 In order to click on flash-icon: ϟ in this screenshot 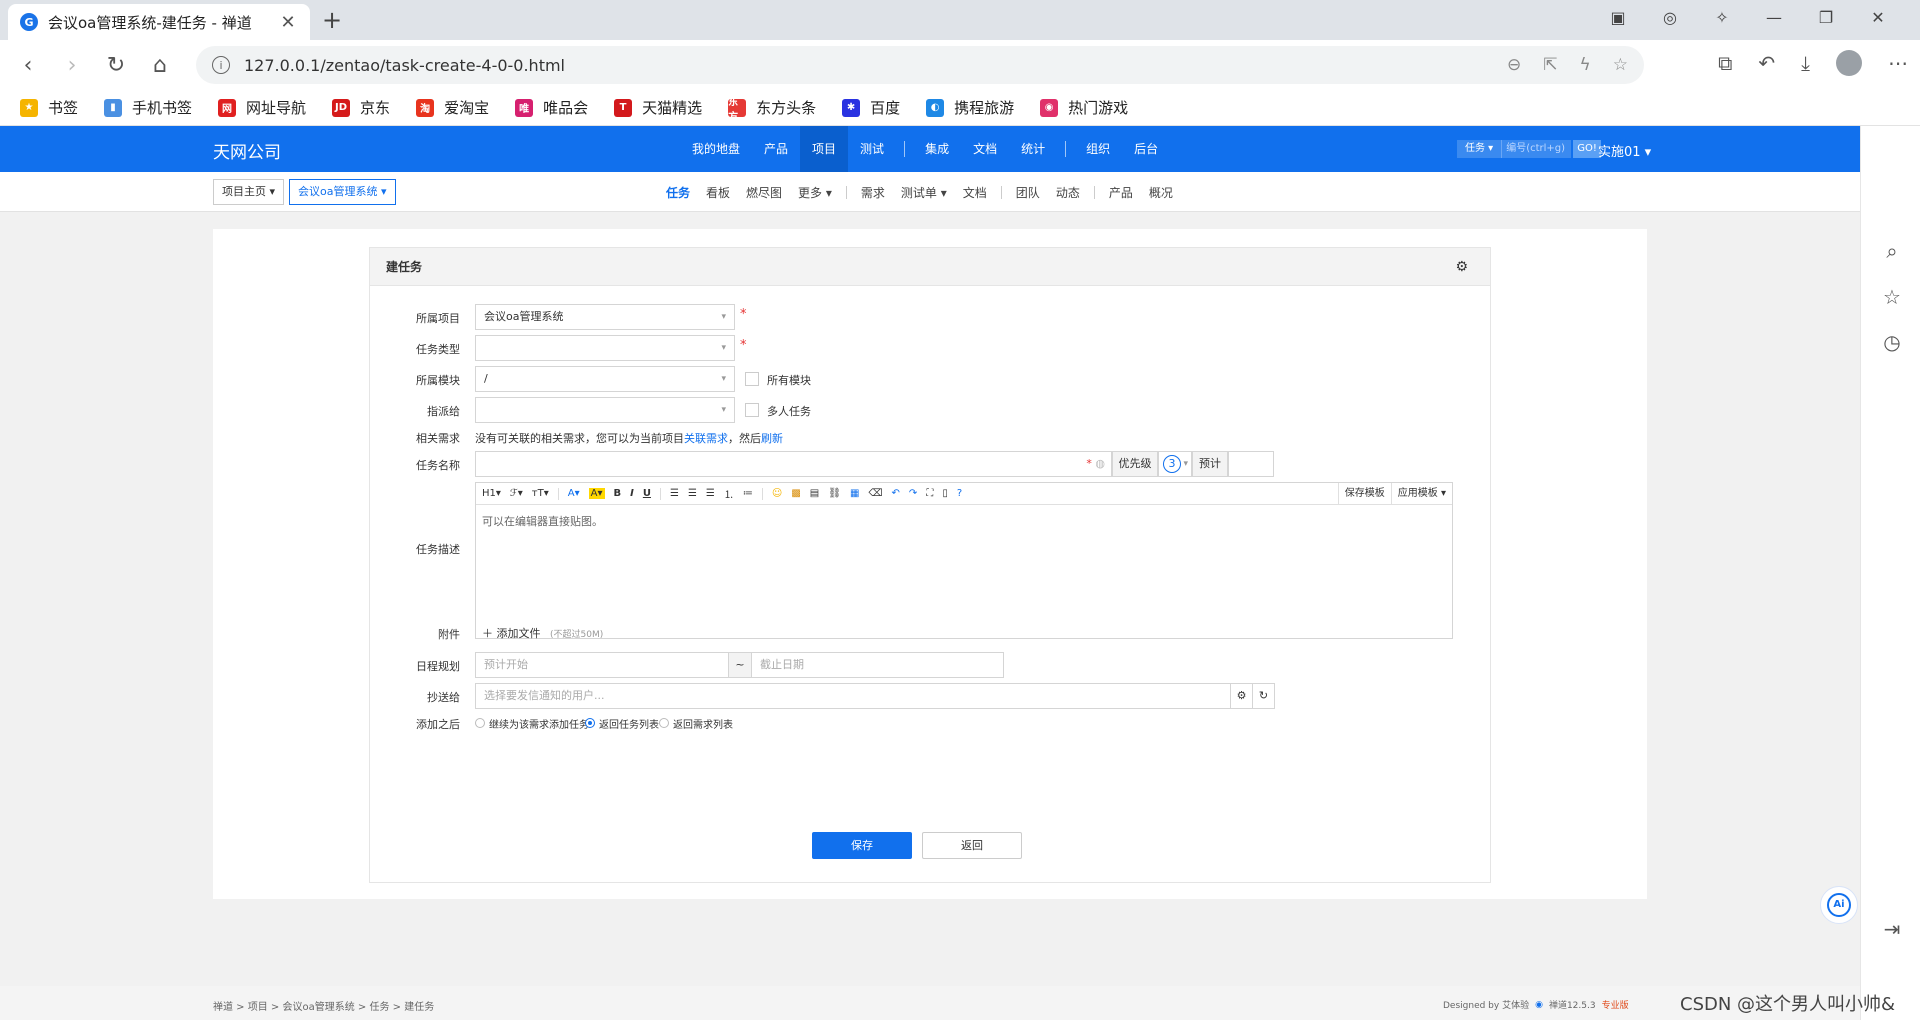, I will do `click(1585, 65)`.